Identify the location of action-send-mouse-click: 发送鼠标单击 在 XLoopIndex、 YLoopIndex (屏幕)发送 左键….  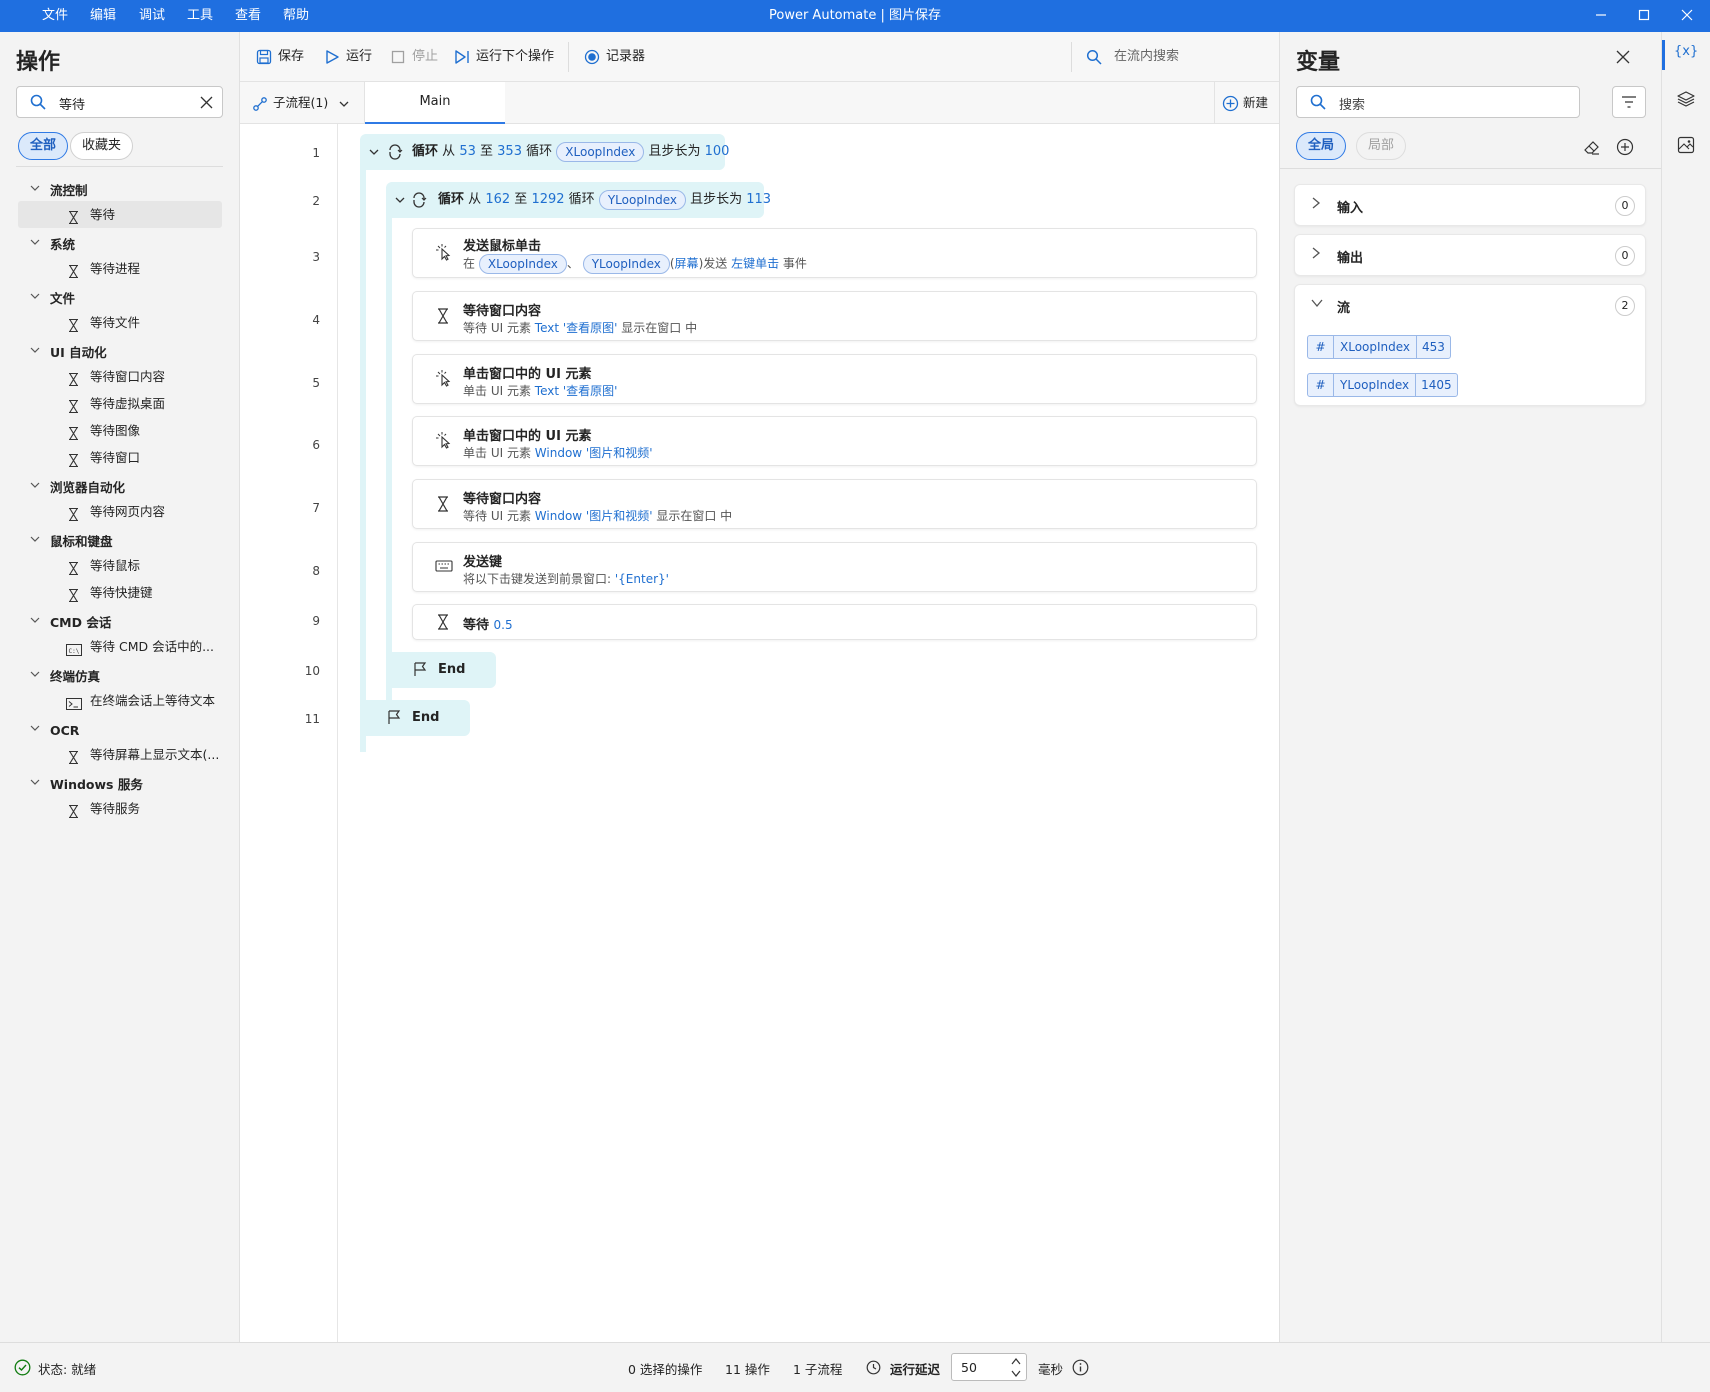
(834, 253).